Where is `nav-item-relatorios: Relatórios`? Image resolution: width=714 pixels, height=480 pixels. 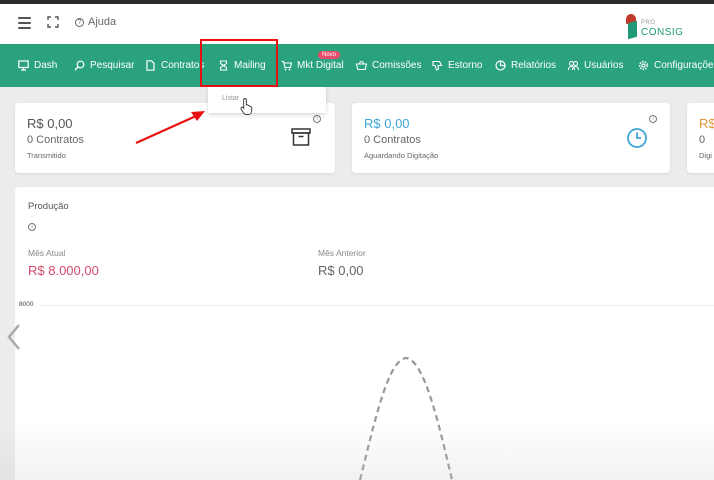
nav-item-relatorios: Relatórios is located at coordinates (525, 65).